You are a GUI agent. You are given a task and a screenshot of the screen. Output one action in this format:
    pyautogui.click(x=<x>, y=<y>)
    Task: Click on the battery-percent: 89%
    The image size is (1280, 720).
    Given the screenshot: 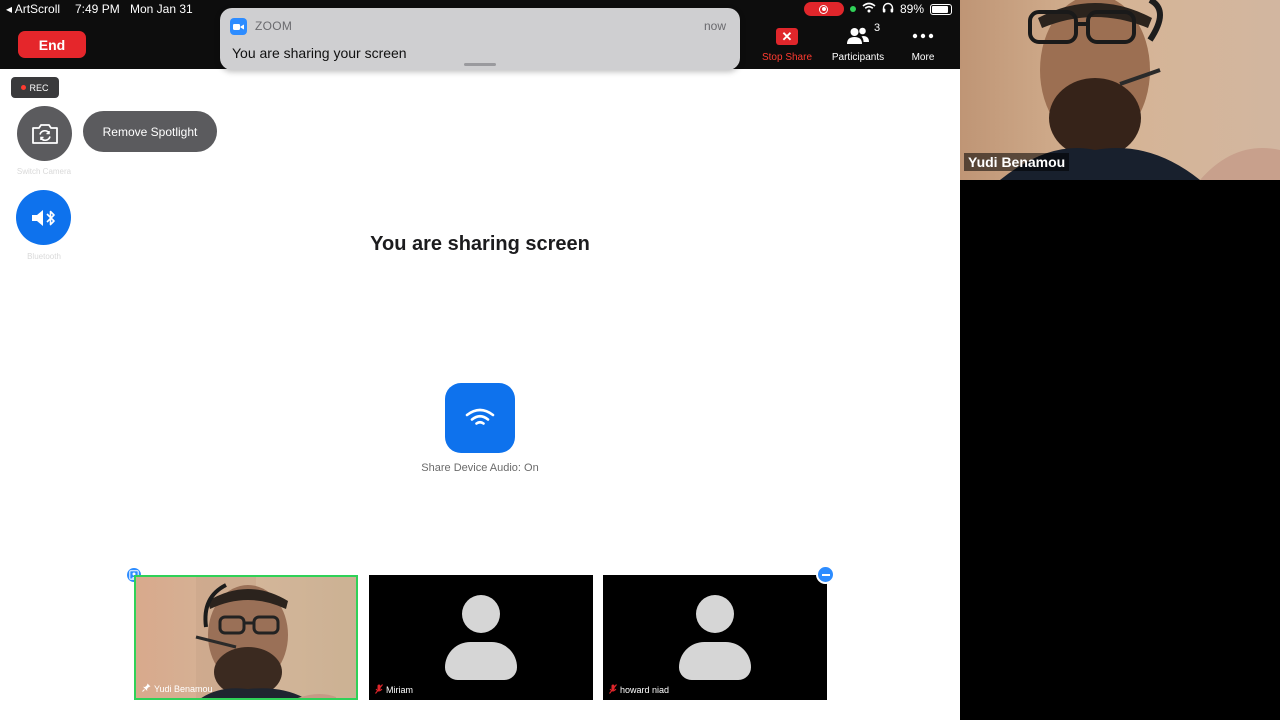 What is the action you would take?
    pyautogui.click(x=911, y=9)
    